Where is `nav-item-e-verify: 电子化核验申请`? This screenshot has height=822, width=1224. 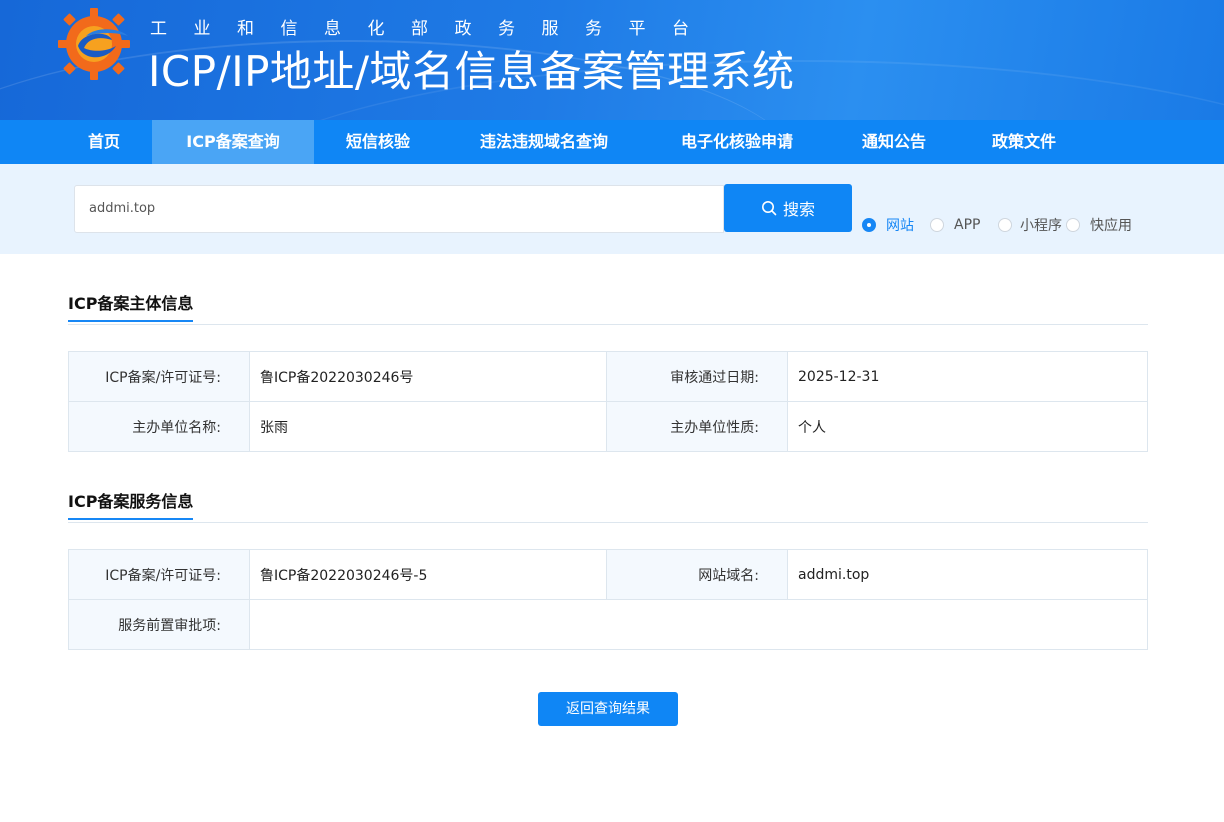
nav-item-e-verify: 电子化核验申请 is located at coordinates (737, 142).